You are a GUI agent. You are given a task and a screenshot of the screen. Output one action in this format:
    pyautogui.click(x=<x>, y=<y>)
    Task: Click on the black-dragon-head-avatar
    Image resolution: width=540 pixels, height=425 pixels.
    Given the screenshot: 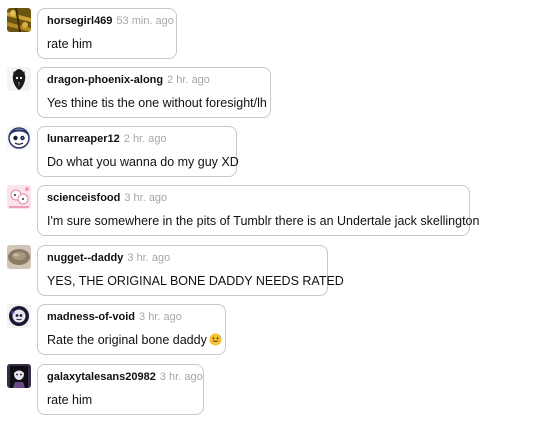 What is the action you would take?
    pyautogui.click(x=19, y=79)
    